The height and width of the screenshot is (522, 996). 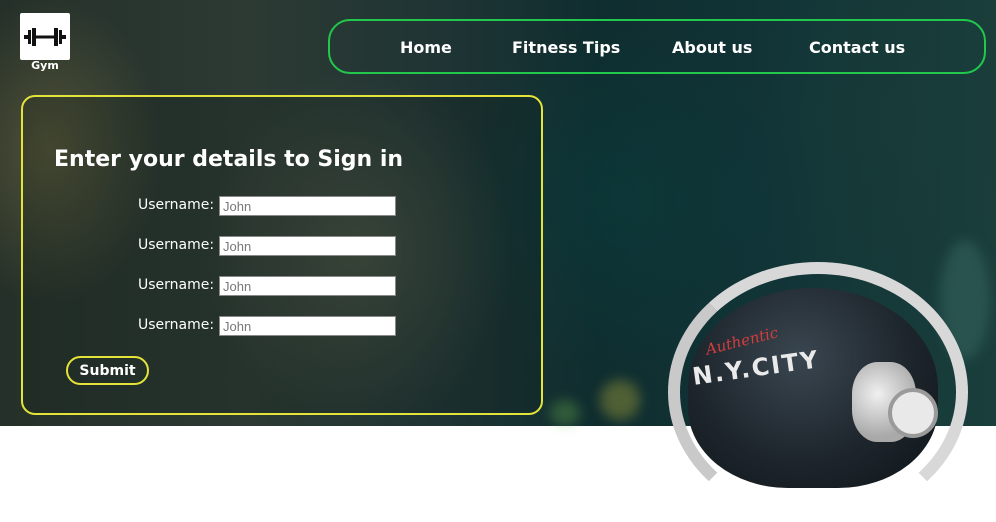 I want to click on headphone-logo, so click(x=913, y=413).